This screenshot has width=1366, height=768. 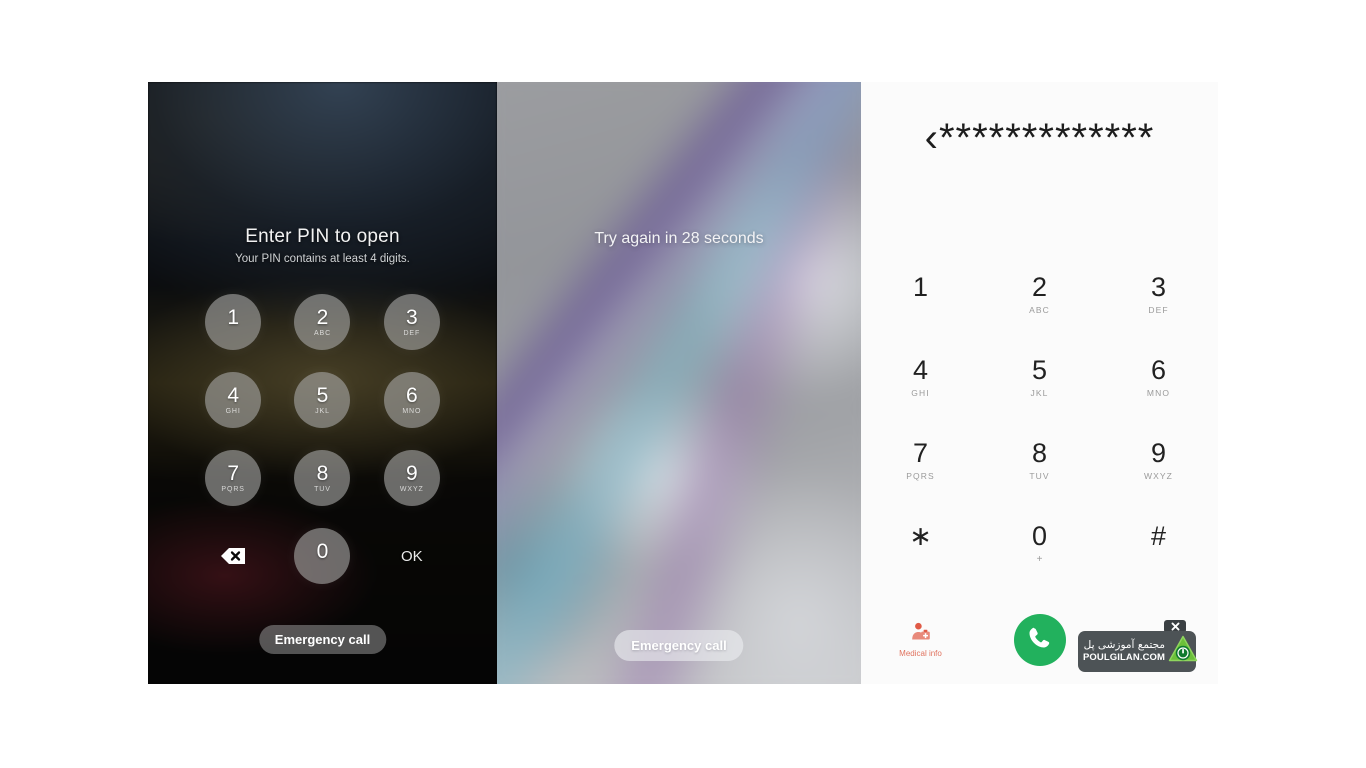 I want to click on dialer-key-5-digit: 5, so click(x=1039, y=370).